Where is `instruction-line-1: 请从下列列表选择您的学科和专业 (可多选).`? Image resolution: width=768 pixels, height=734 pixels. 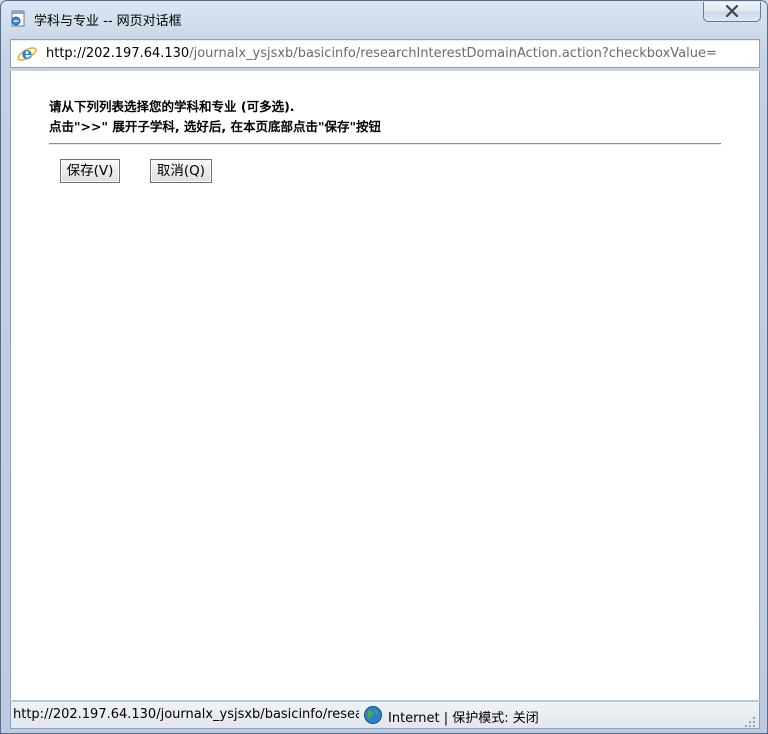
instruction-line-1: 请从下列列表选择您的学科和专业 (可多选). is located at coordinates (172, 106).